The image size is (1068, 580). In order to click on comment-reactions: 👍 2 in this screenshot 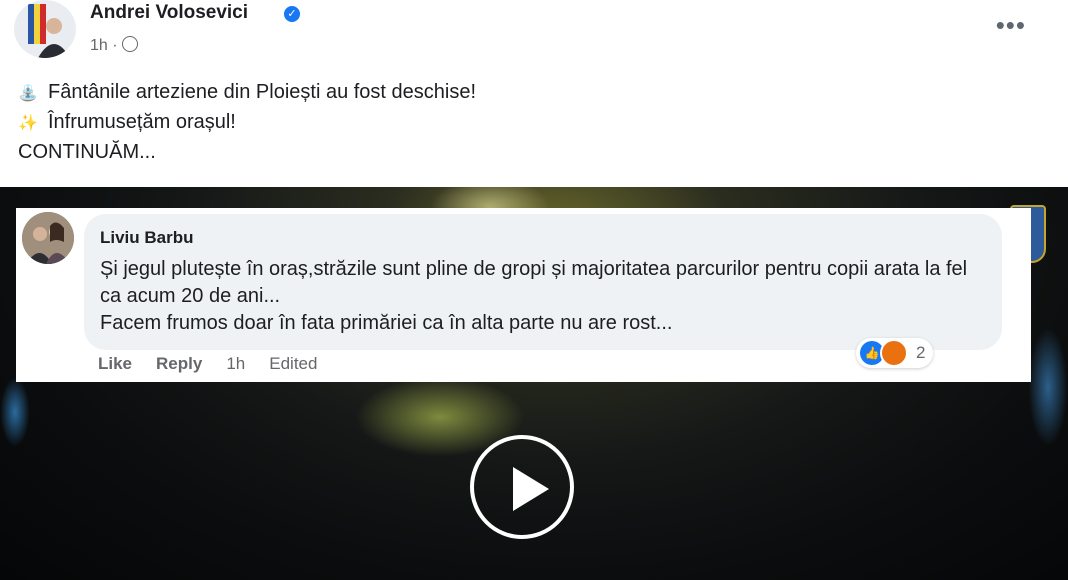, I will do `click(895, 353)`.